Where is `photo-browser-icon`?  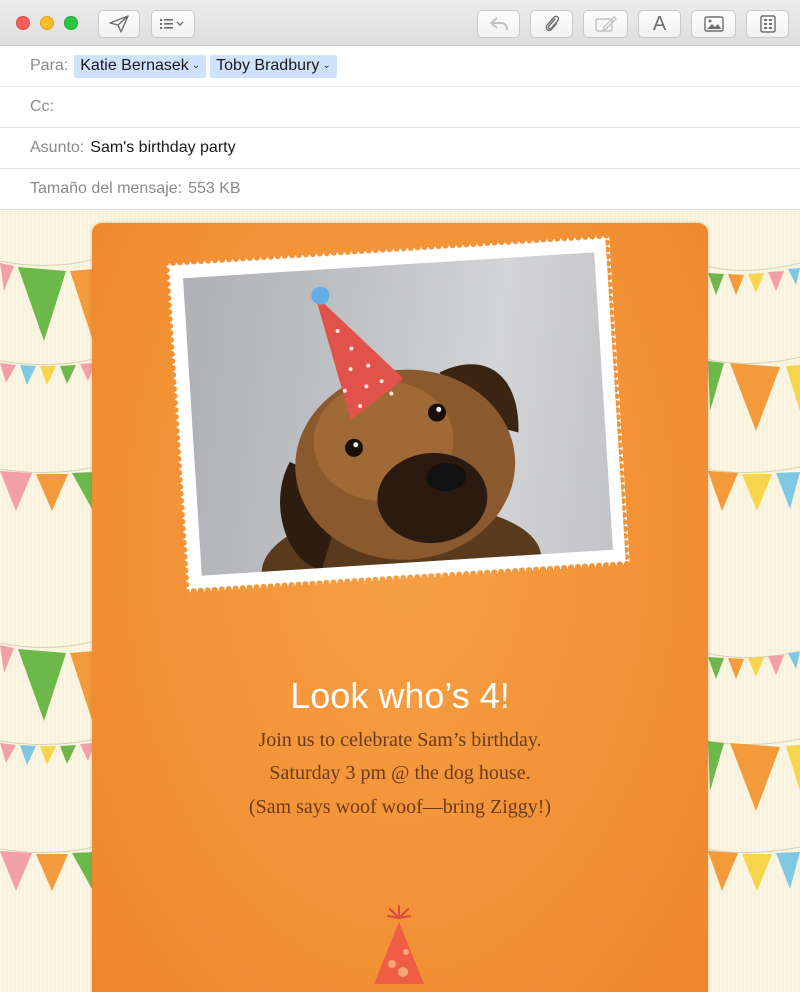
photo-browser-icon is located at coordinates (713, 24).